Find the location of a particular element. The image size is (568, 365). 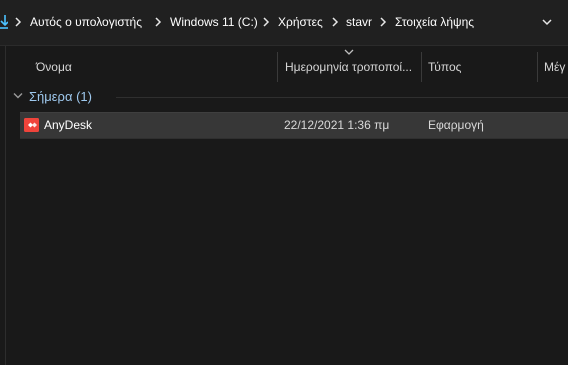

group-header-today: Σήμερα (1) is located at coordinates (287, 97).